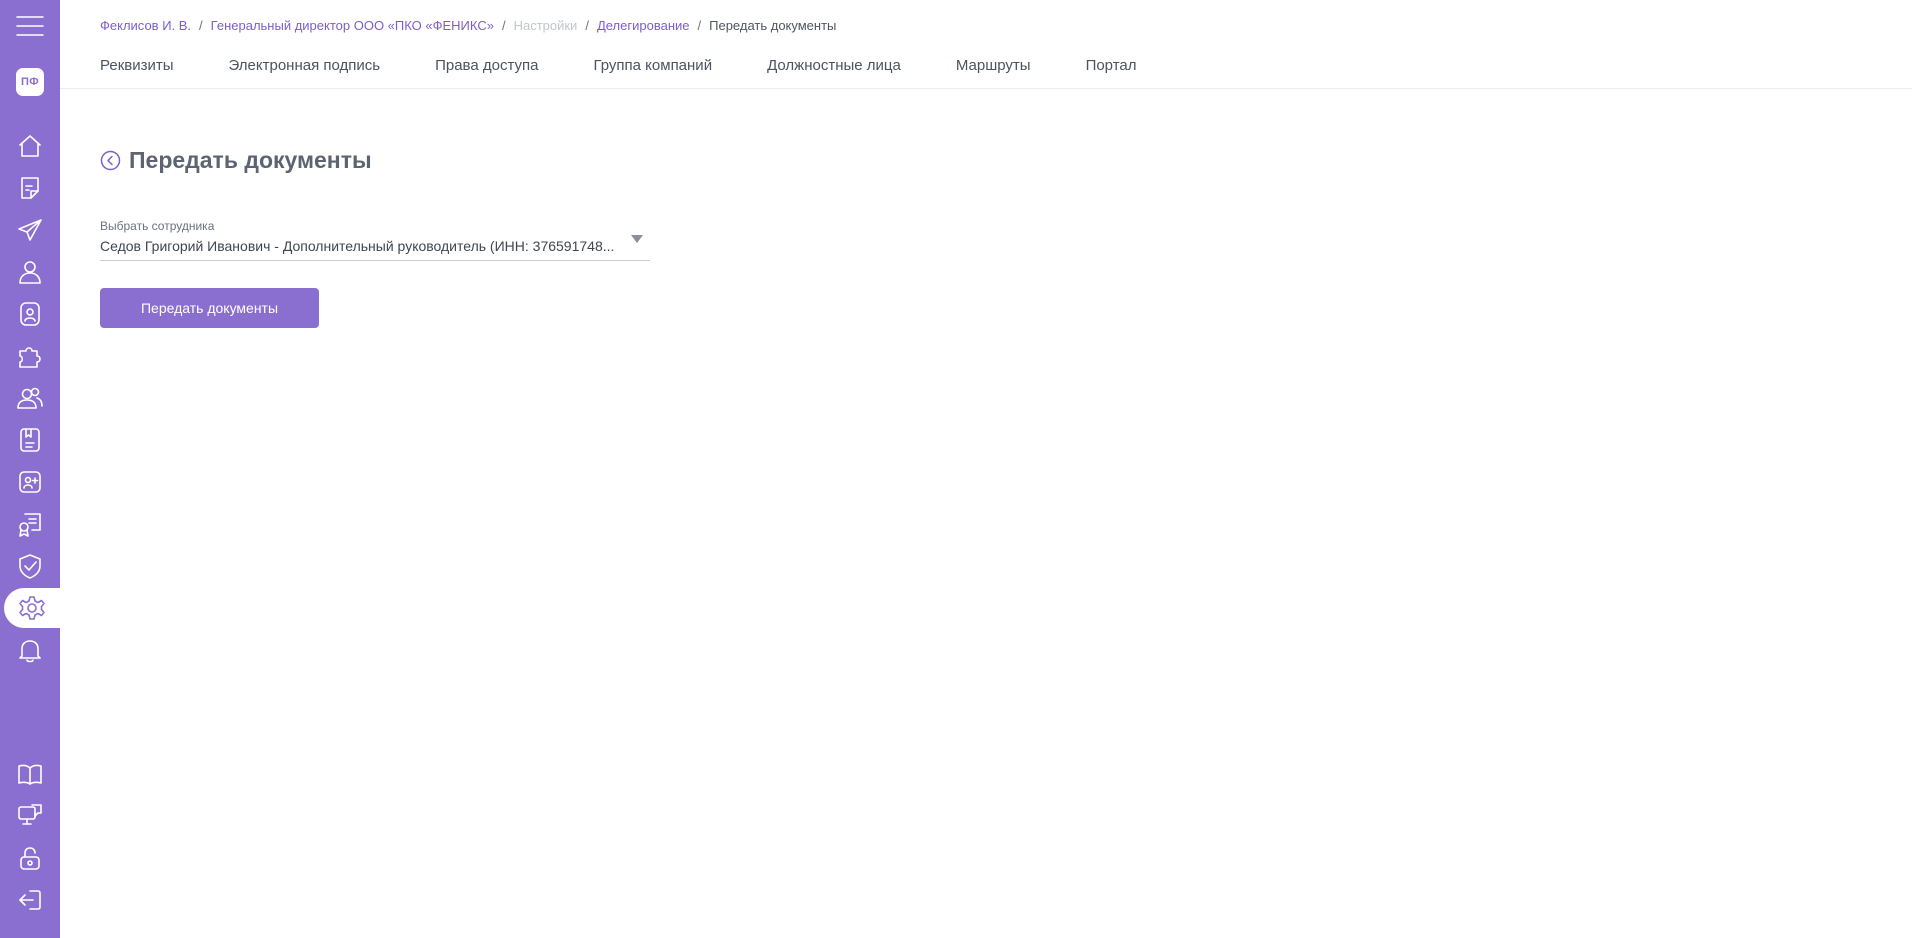 The height and width of the screenshot is (938, 1912). What do you see at coordinates (30, 482) in the screenshot?
I see `add-contact-icon` at bounding box center [30, 482].